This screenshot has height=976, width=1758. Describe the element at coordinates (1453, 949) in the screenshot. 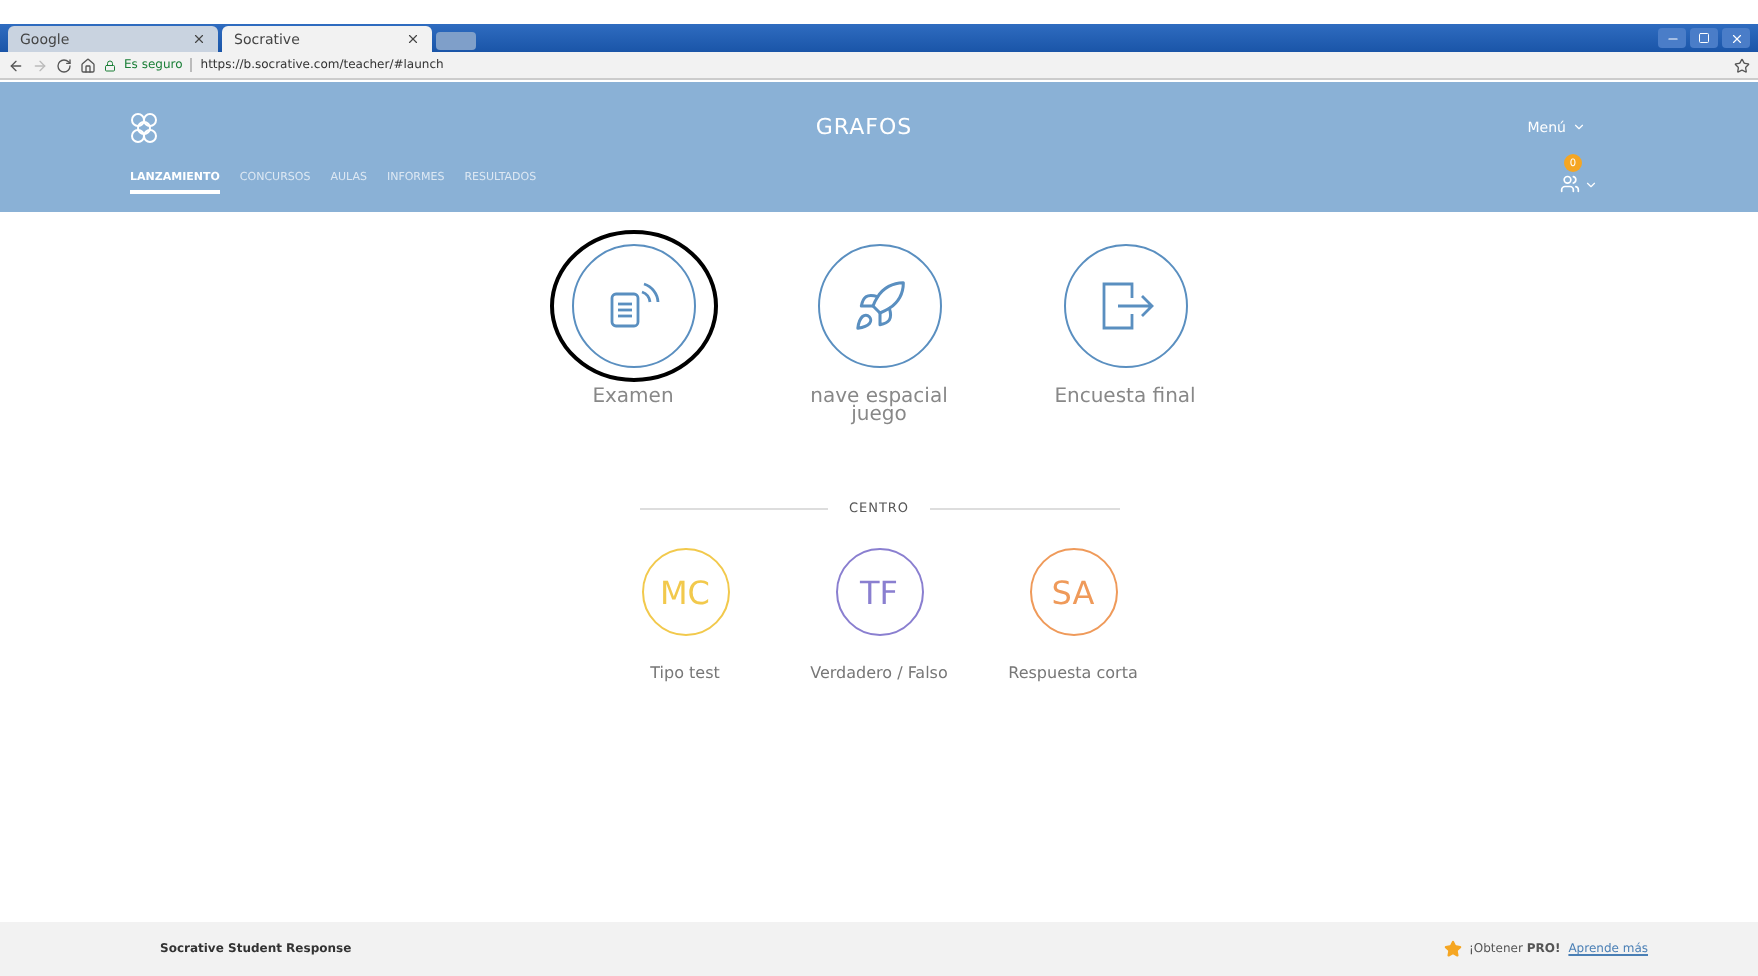

I see `star-icon` at that location.